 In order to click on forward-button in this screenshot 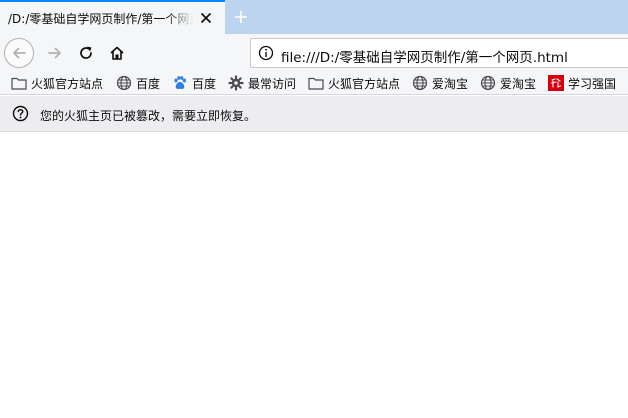, I will do `click(55, 53)`.